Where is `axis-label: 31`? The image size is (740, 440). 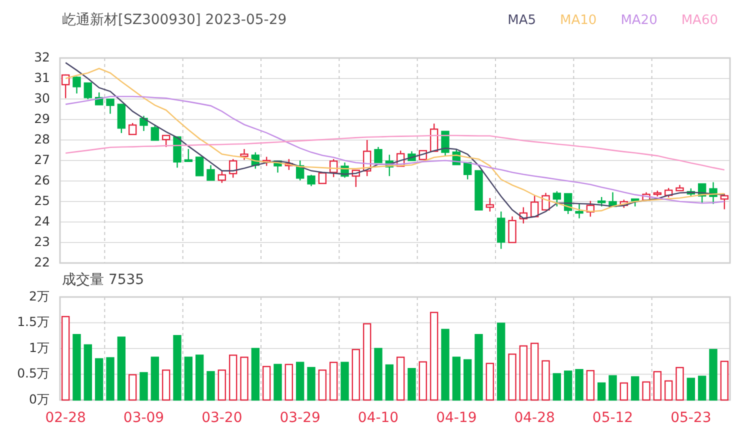
axis-label: 31 is located at coordinates (42, 77).